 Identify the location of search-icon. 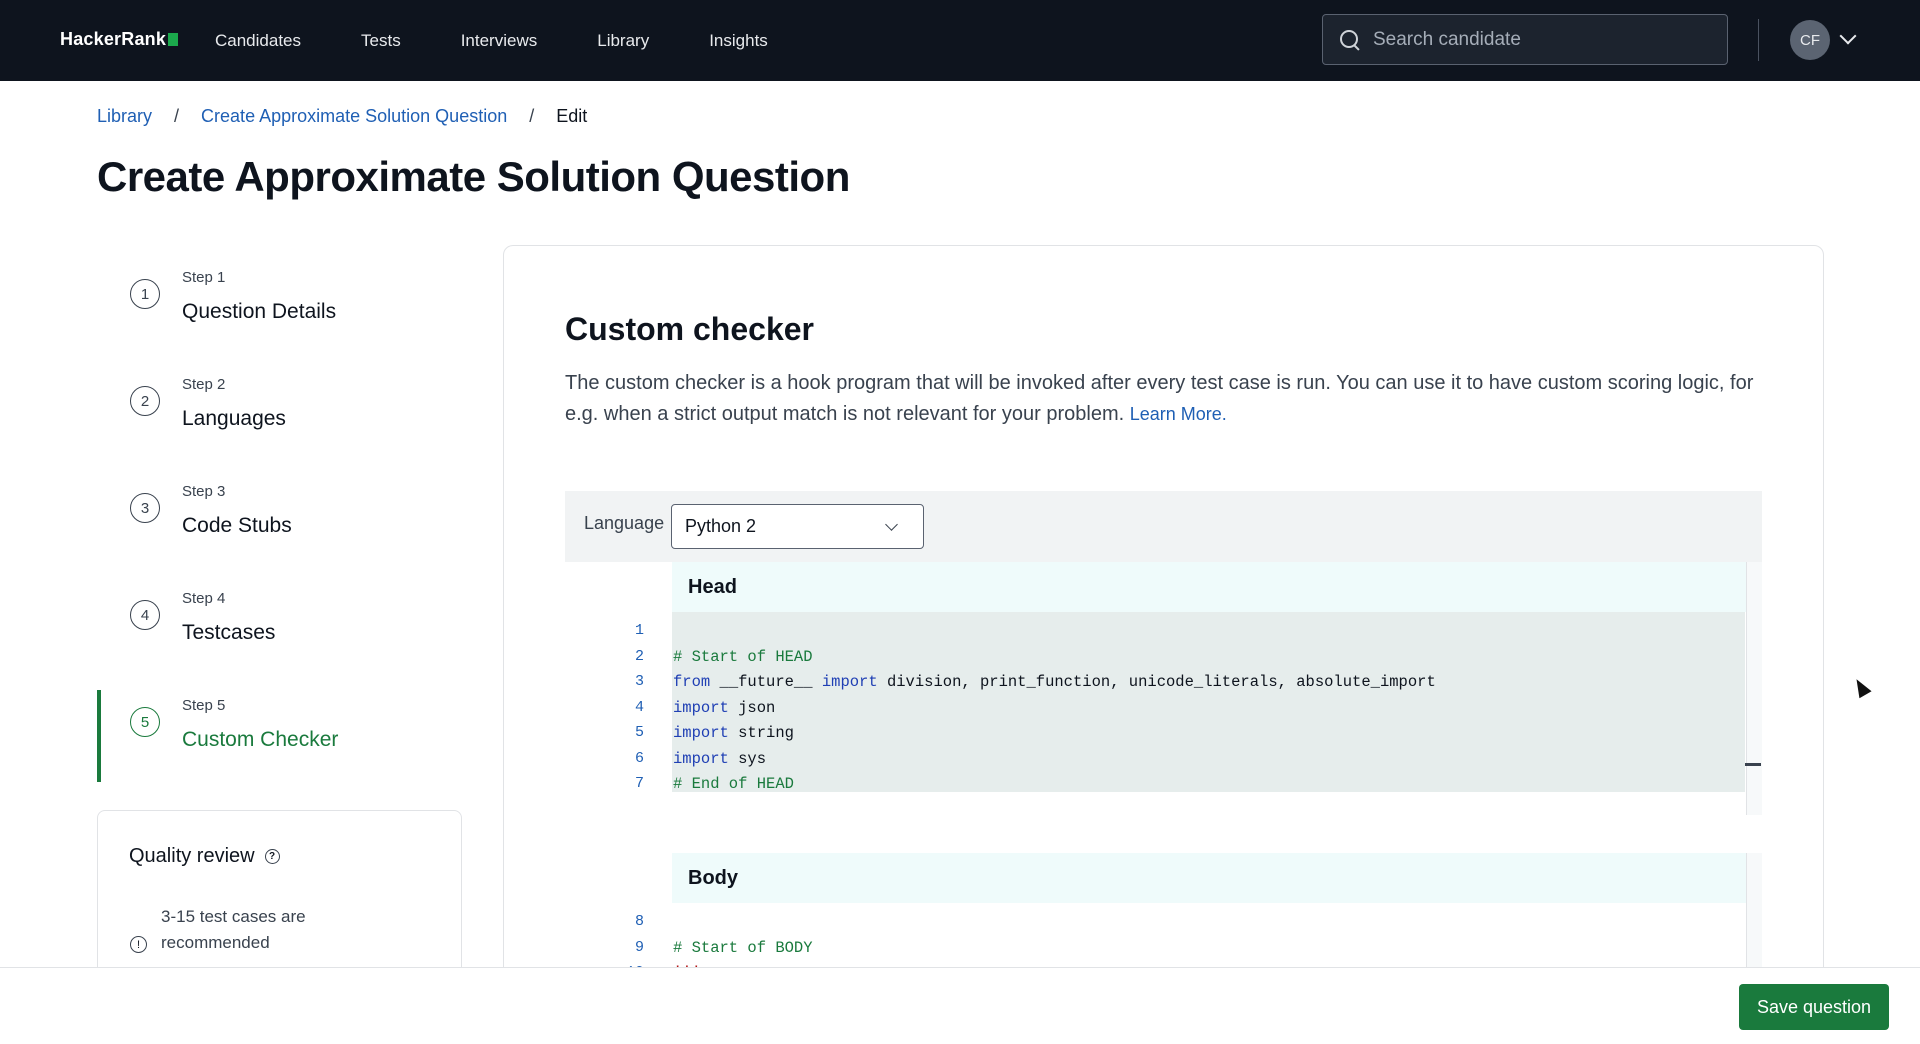
(1350, 40).